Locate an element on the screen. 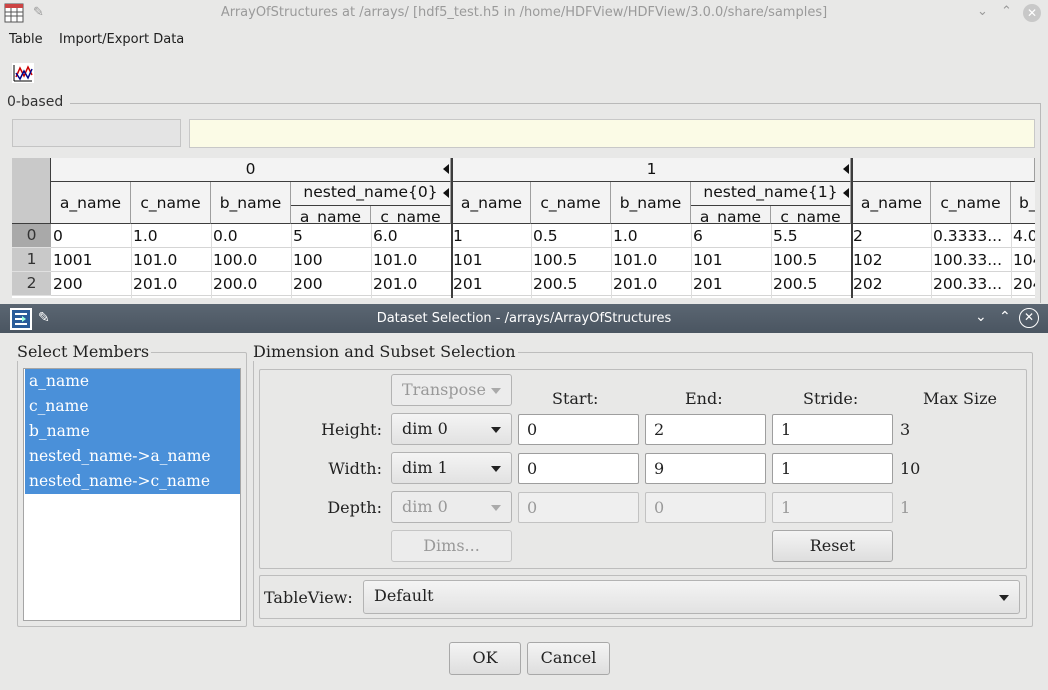 The height and width of the screenshot is (690, 1048). width-end-field: 9 is located at coordinates (705, 468).